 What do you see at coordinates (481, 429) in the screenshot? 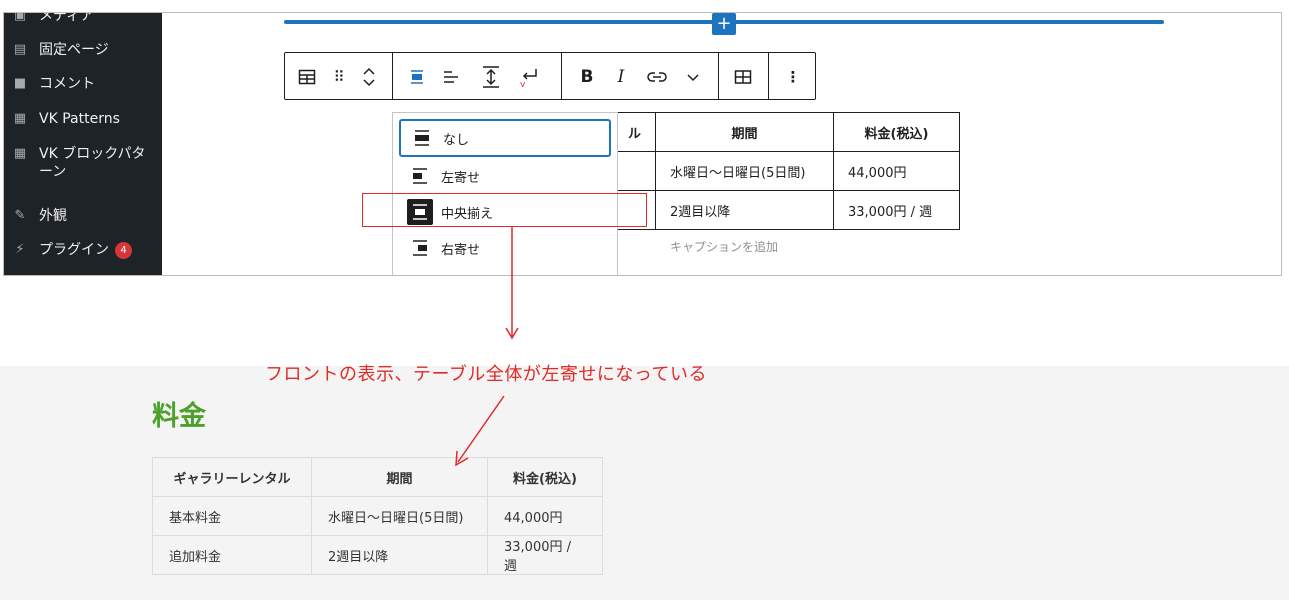
I see `arrow-diagonal` at bounding box center [481, 429].